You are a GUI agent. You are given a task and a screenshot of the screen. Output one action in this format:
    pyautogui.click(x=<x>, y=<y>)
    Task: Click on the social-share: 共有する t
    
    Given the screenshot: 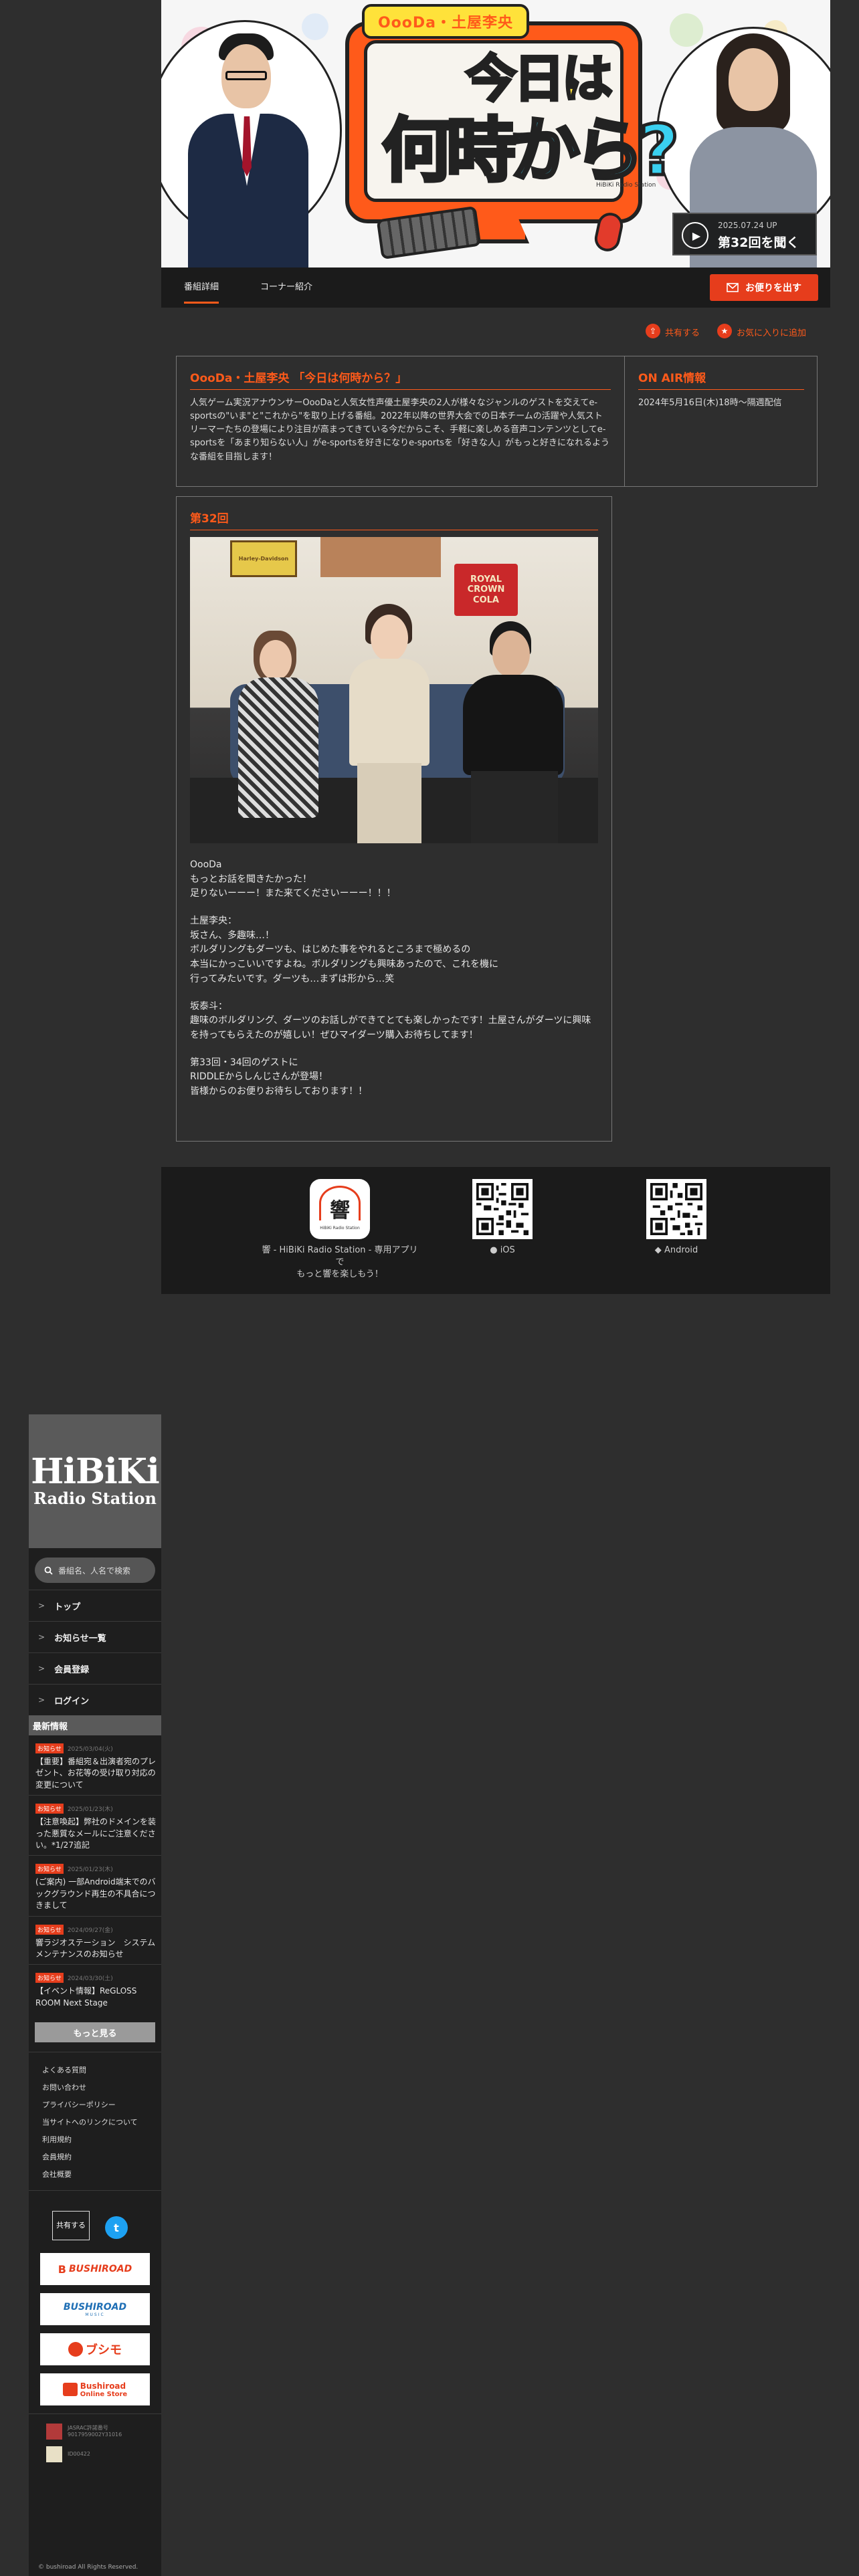 What is the action you would take?
    pyautogui.click(x=95, y=2221)
    